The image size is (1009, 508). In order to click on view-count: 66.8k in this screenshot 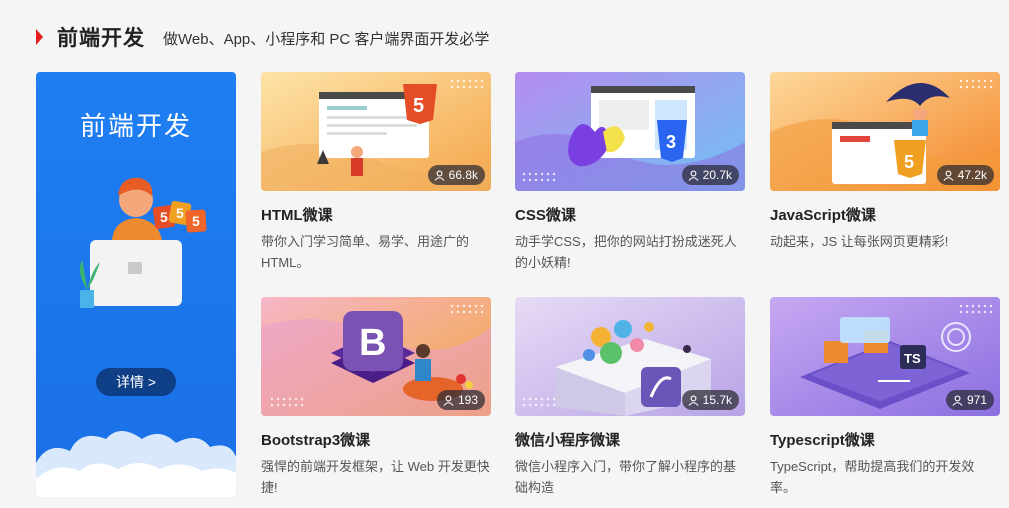, I will do `click(463, 175)`.